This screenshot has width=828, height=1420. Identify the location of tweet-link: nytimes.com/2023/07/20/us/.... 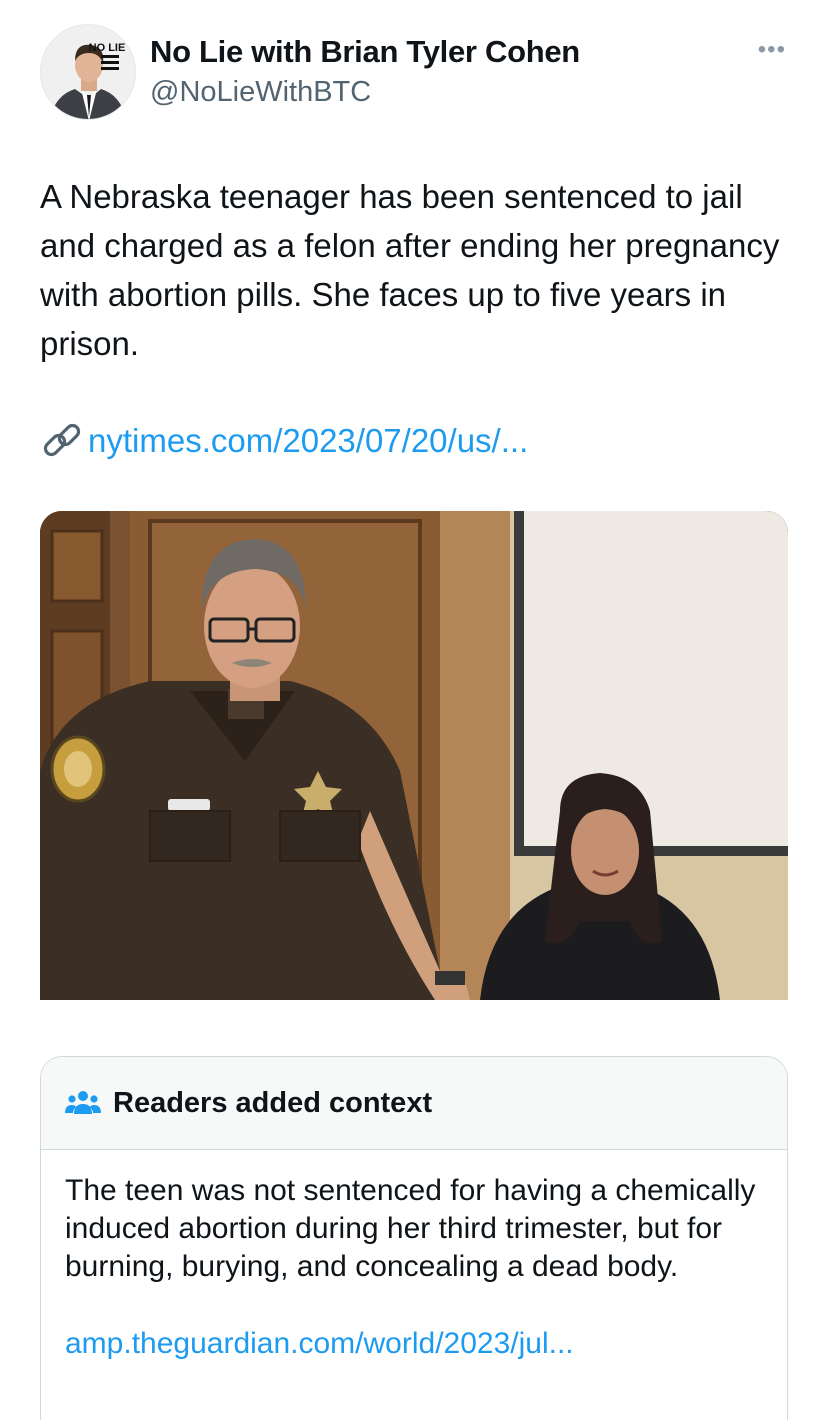
(284, 441).